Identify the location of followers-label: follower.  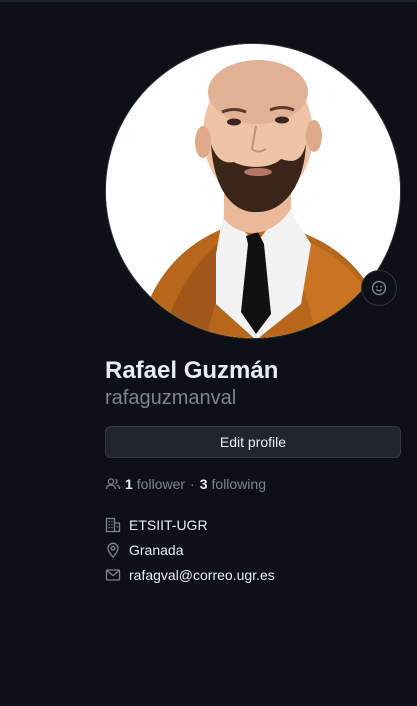
(161, 484).